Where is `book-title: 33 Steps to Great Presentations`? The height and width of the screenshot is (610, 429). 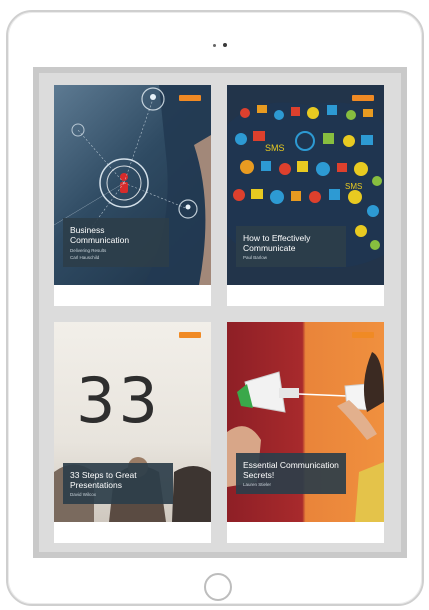 book-title: 33 Steps to Great Presentations is located at coordinates (103, 480).